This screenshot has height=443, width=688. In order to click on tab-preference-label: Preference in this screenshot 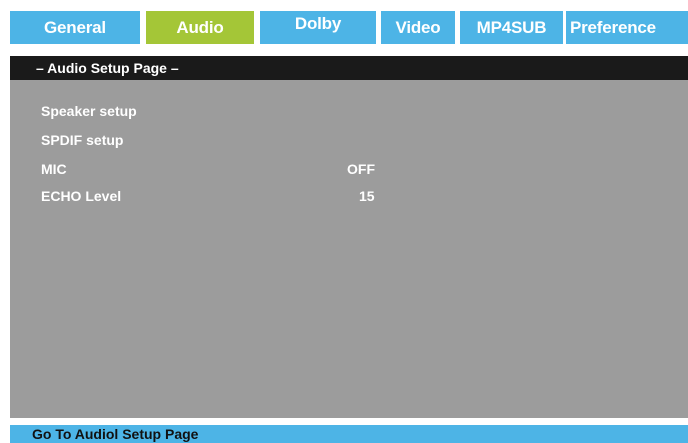, I will do `click(613, 27)`.